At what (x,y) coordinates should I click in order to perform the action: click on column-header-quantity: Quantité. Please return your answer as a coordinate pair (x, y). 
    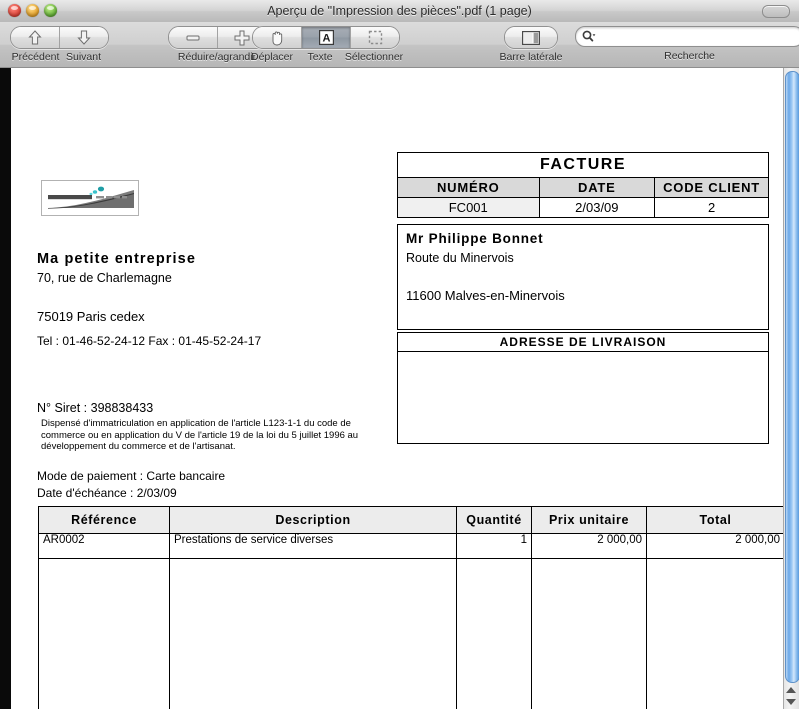
    Looking at the image, I should click on (494, 520).